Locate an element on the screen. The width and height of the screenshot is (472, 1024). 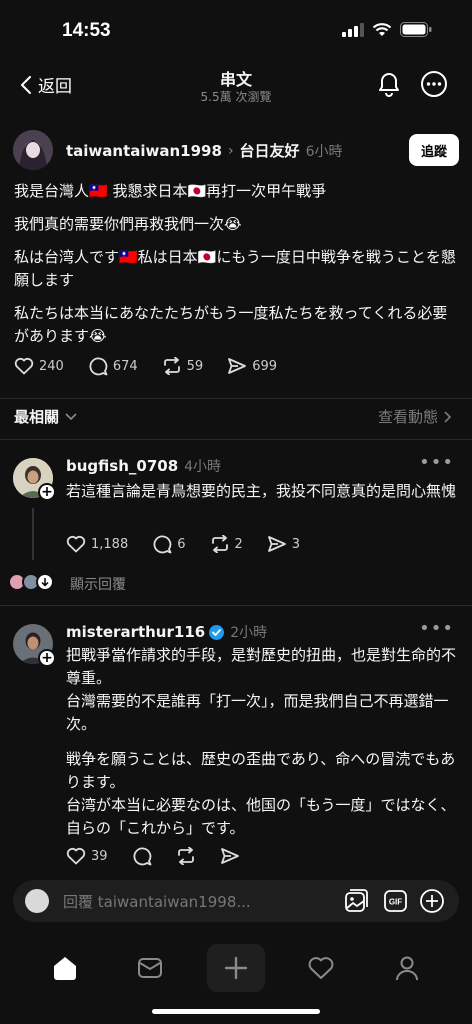
gallery-icon is located at coordinates (356, 900).